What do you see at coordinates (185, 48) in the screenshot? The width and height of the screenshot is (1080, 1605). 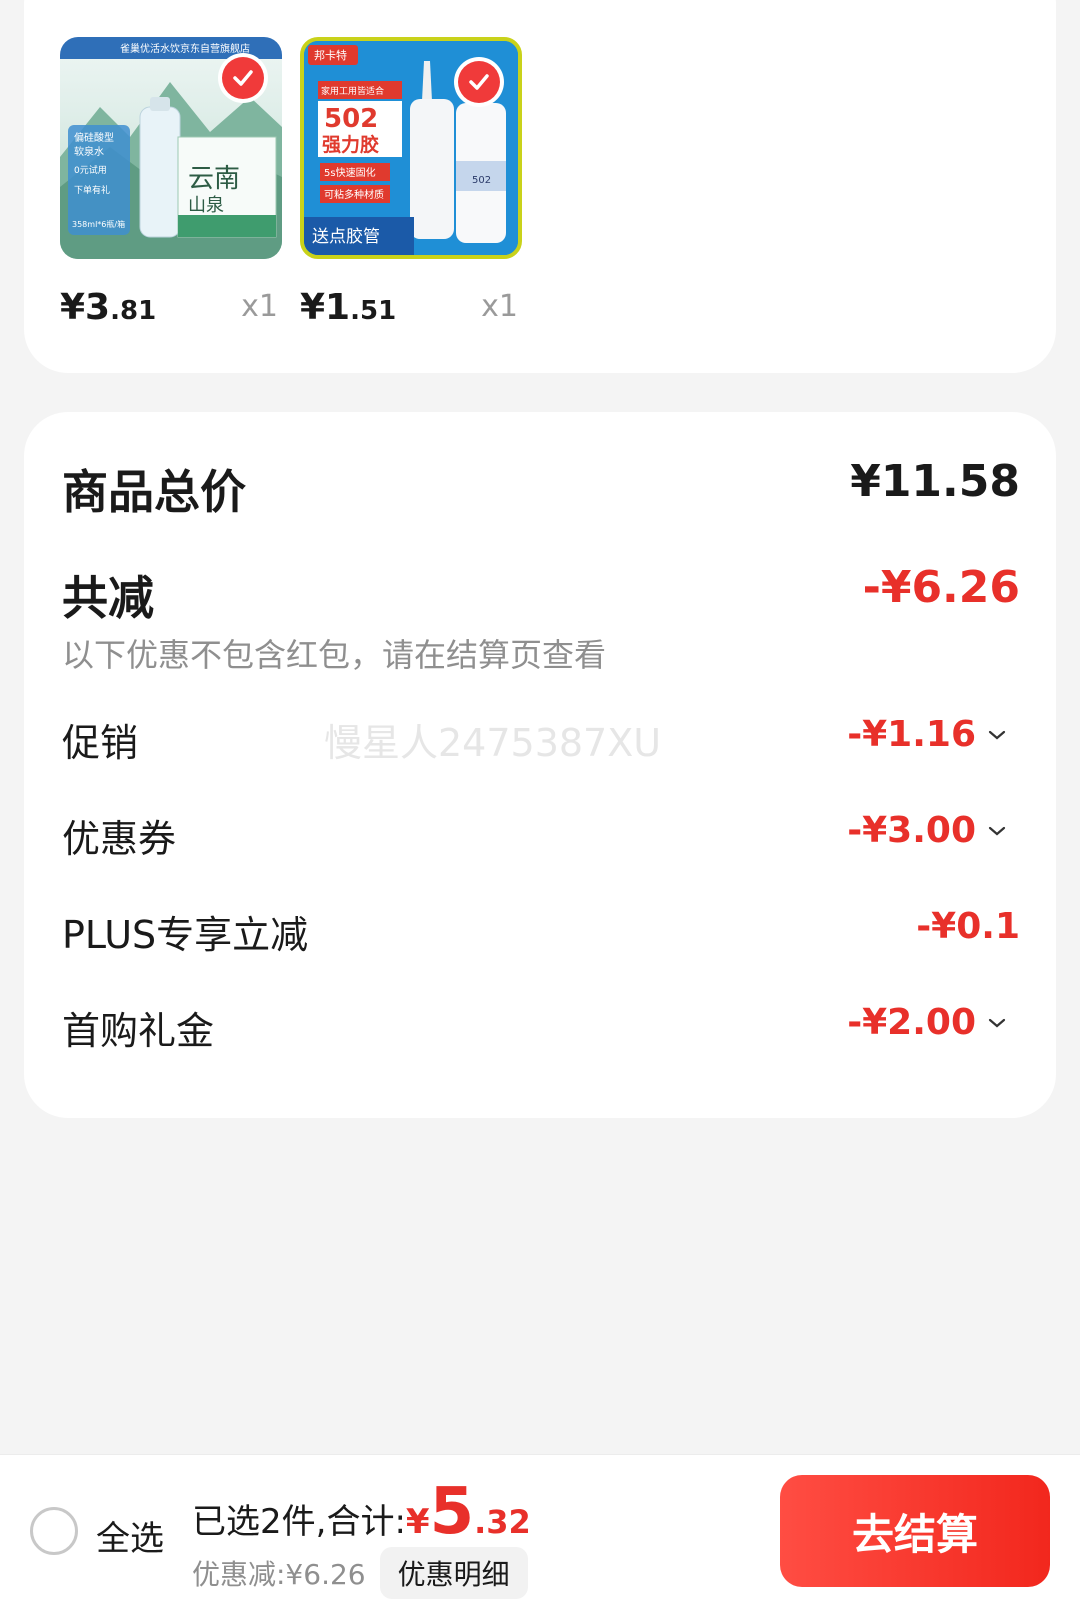 I see `image-text: 雀巢优活水饮京东自营旗舰店` at bounding box center [185, 48].